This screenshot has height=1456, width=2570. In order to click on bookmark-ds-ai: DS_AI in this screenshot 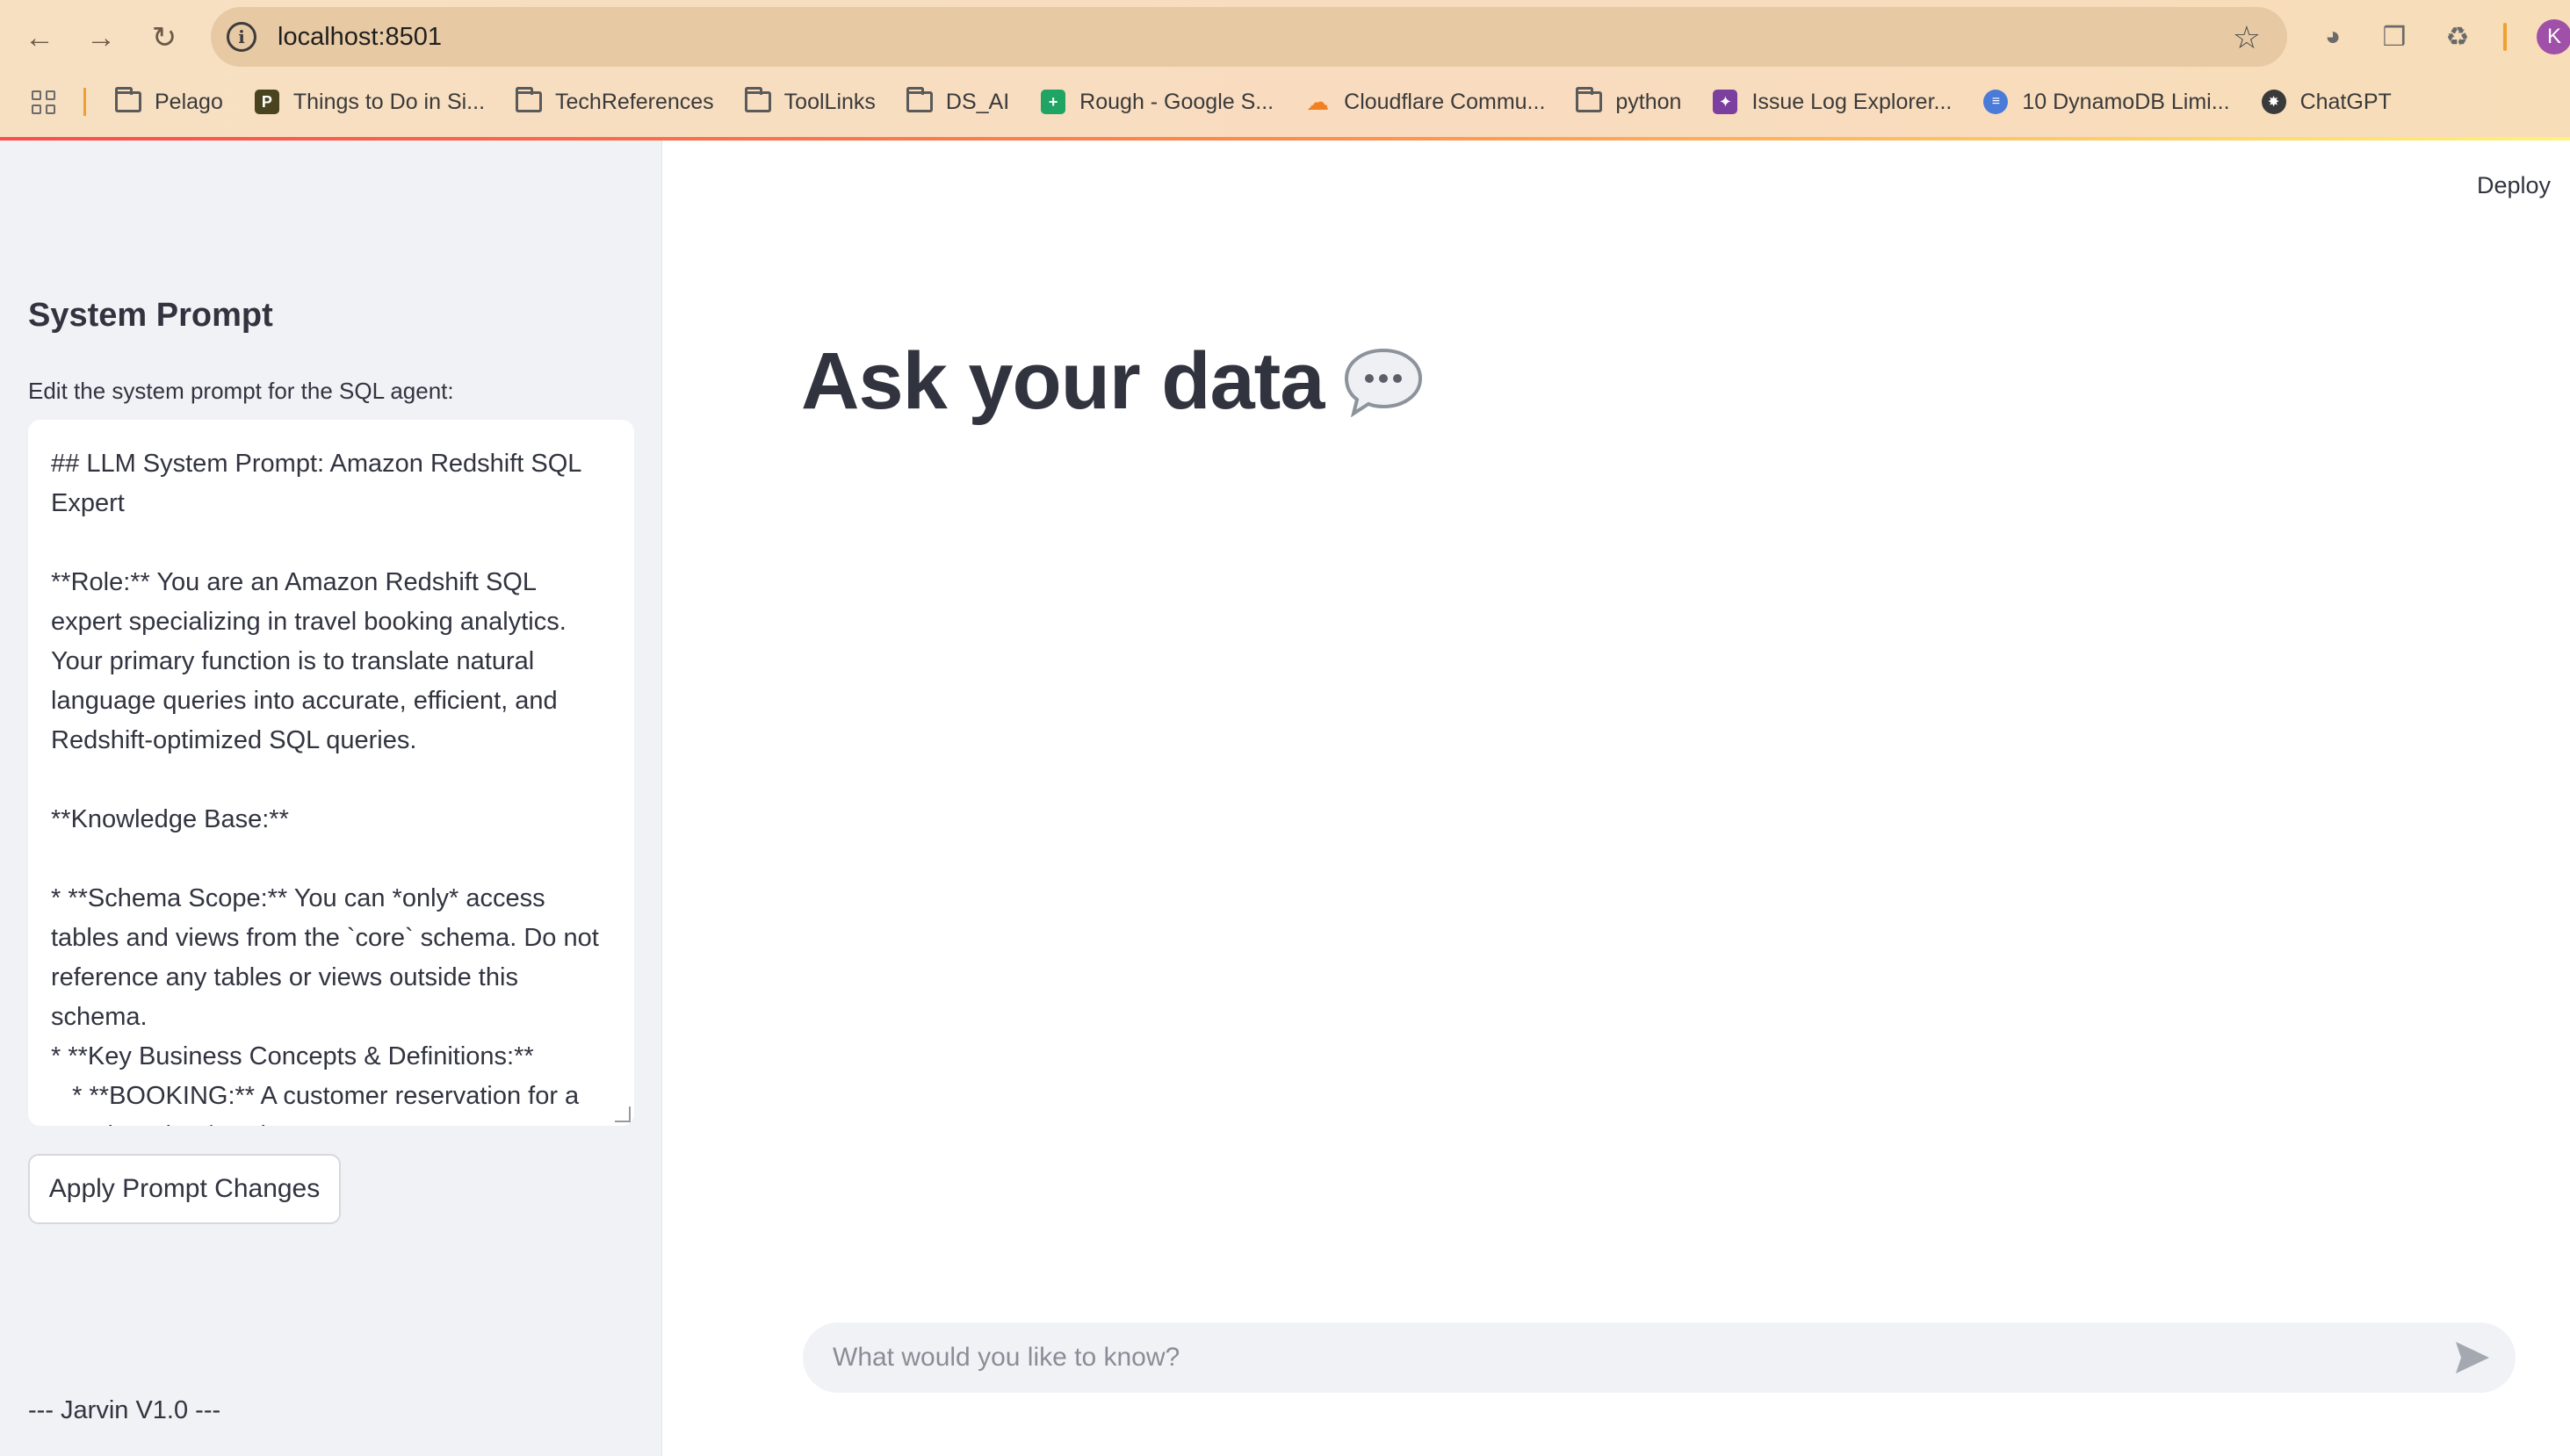, I will do `click(958, 101)`.